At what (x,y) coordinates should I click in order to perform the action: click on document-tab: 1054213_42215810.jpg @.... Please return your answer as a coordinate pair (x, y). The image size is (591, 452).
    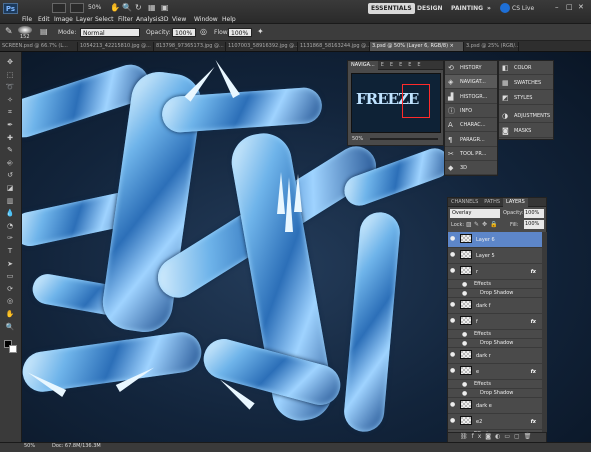
    Looking at the image, I should click on (116, 46).